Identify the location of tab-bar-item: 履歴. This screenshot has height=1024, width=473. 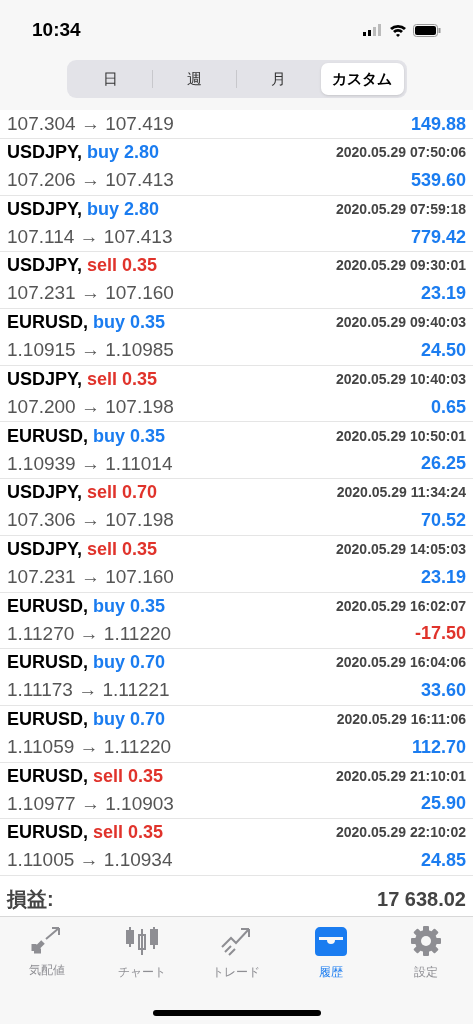
(331, 953).